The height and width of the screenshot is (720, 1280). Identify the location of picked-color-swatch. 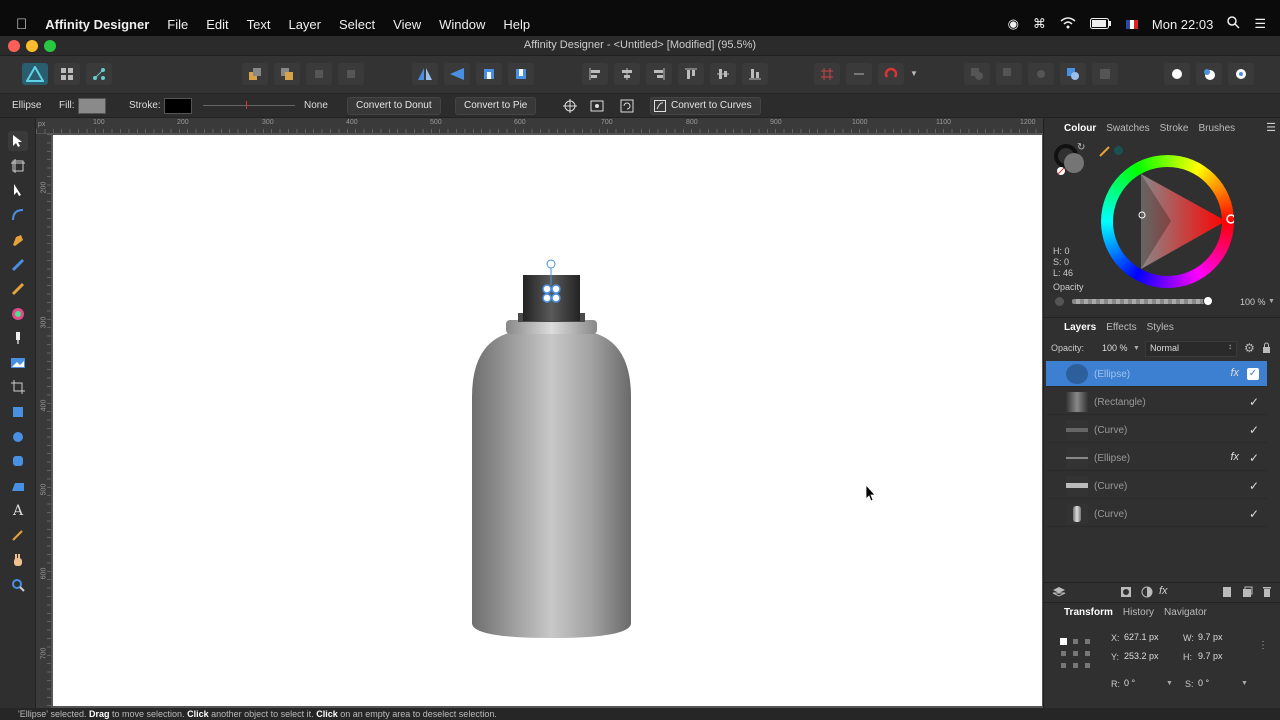
(1118, 150).